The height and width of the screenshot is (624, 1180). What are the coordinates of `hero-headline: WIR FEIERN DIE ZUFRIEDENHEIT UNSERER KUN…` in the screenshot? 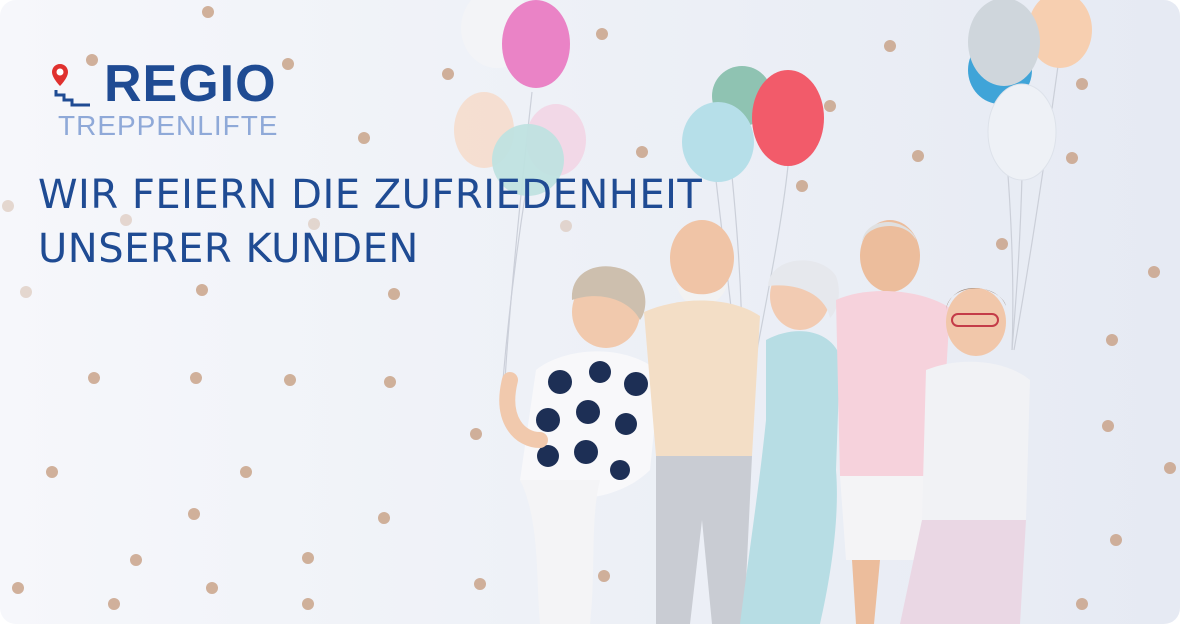 It's located at (370, 222).